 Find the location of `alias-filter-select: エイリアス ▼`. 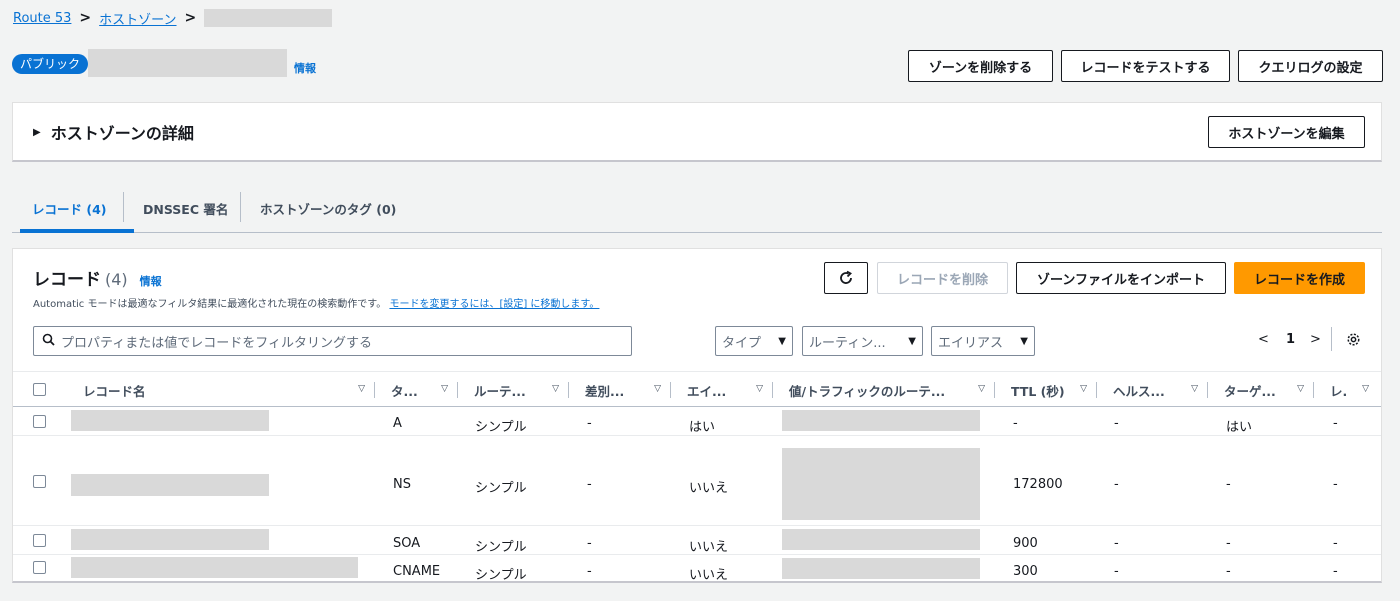

alias-filter-select: エイリアス ▼ is located at coordinates (983, 341).